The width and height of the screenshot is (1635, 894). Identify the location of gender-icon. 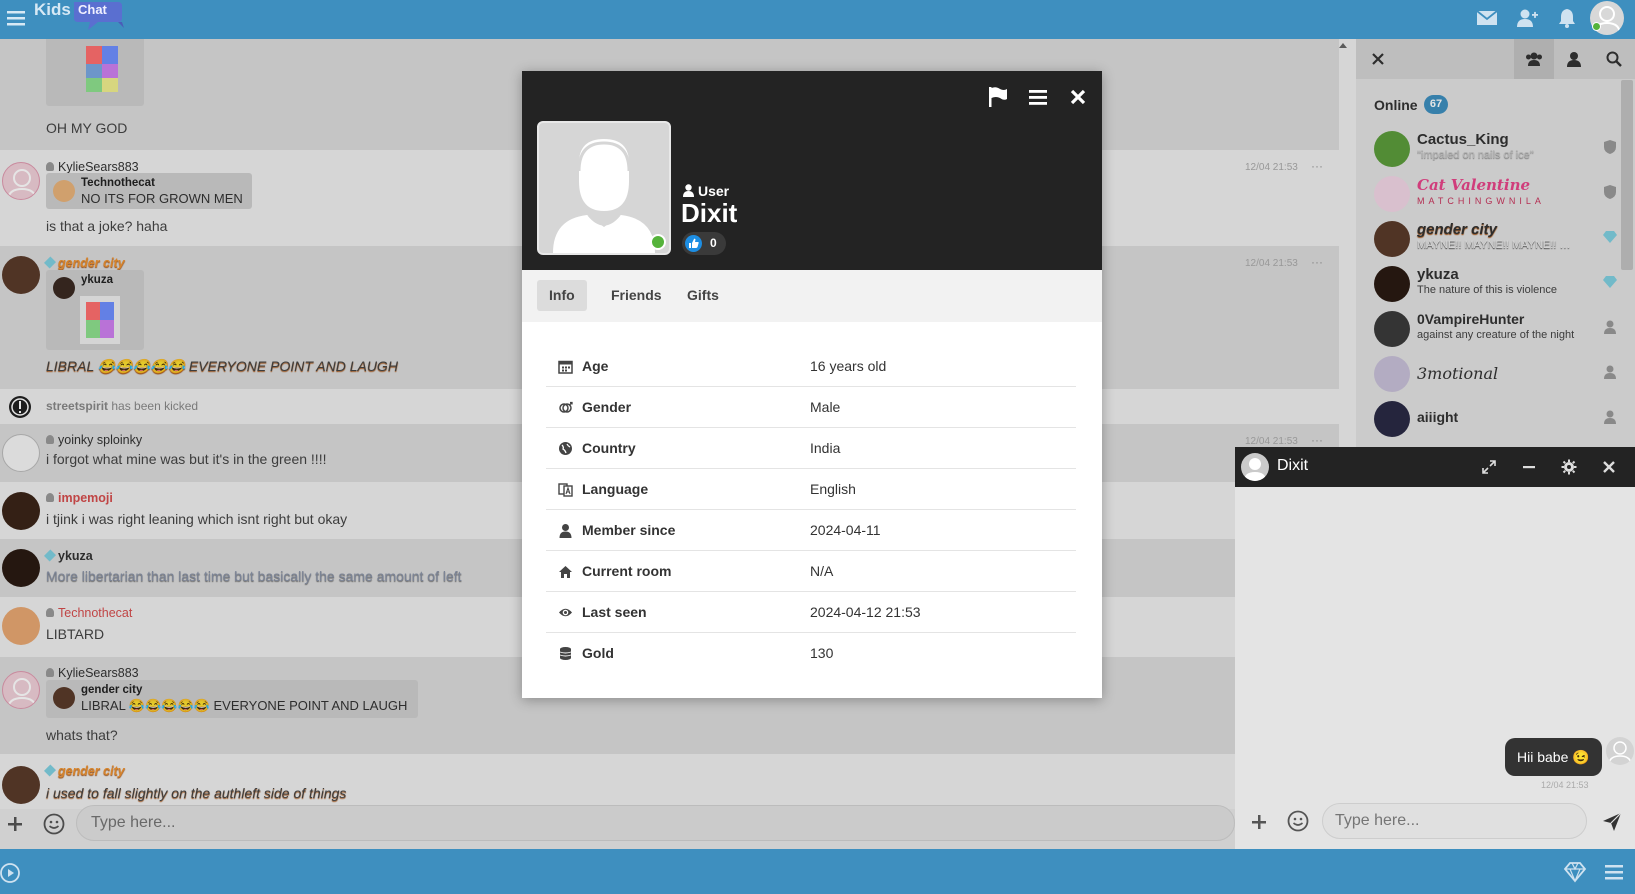
(566, 407).